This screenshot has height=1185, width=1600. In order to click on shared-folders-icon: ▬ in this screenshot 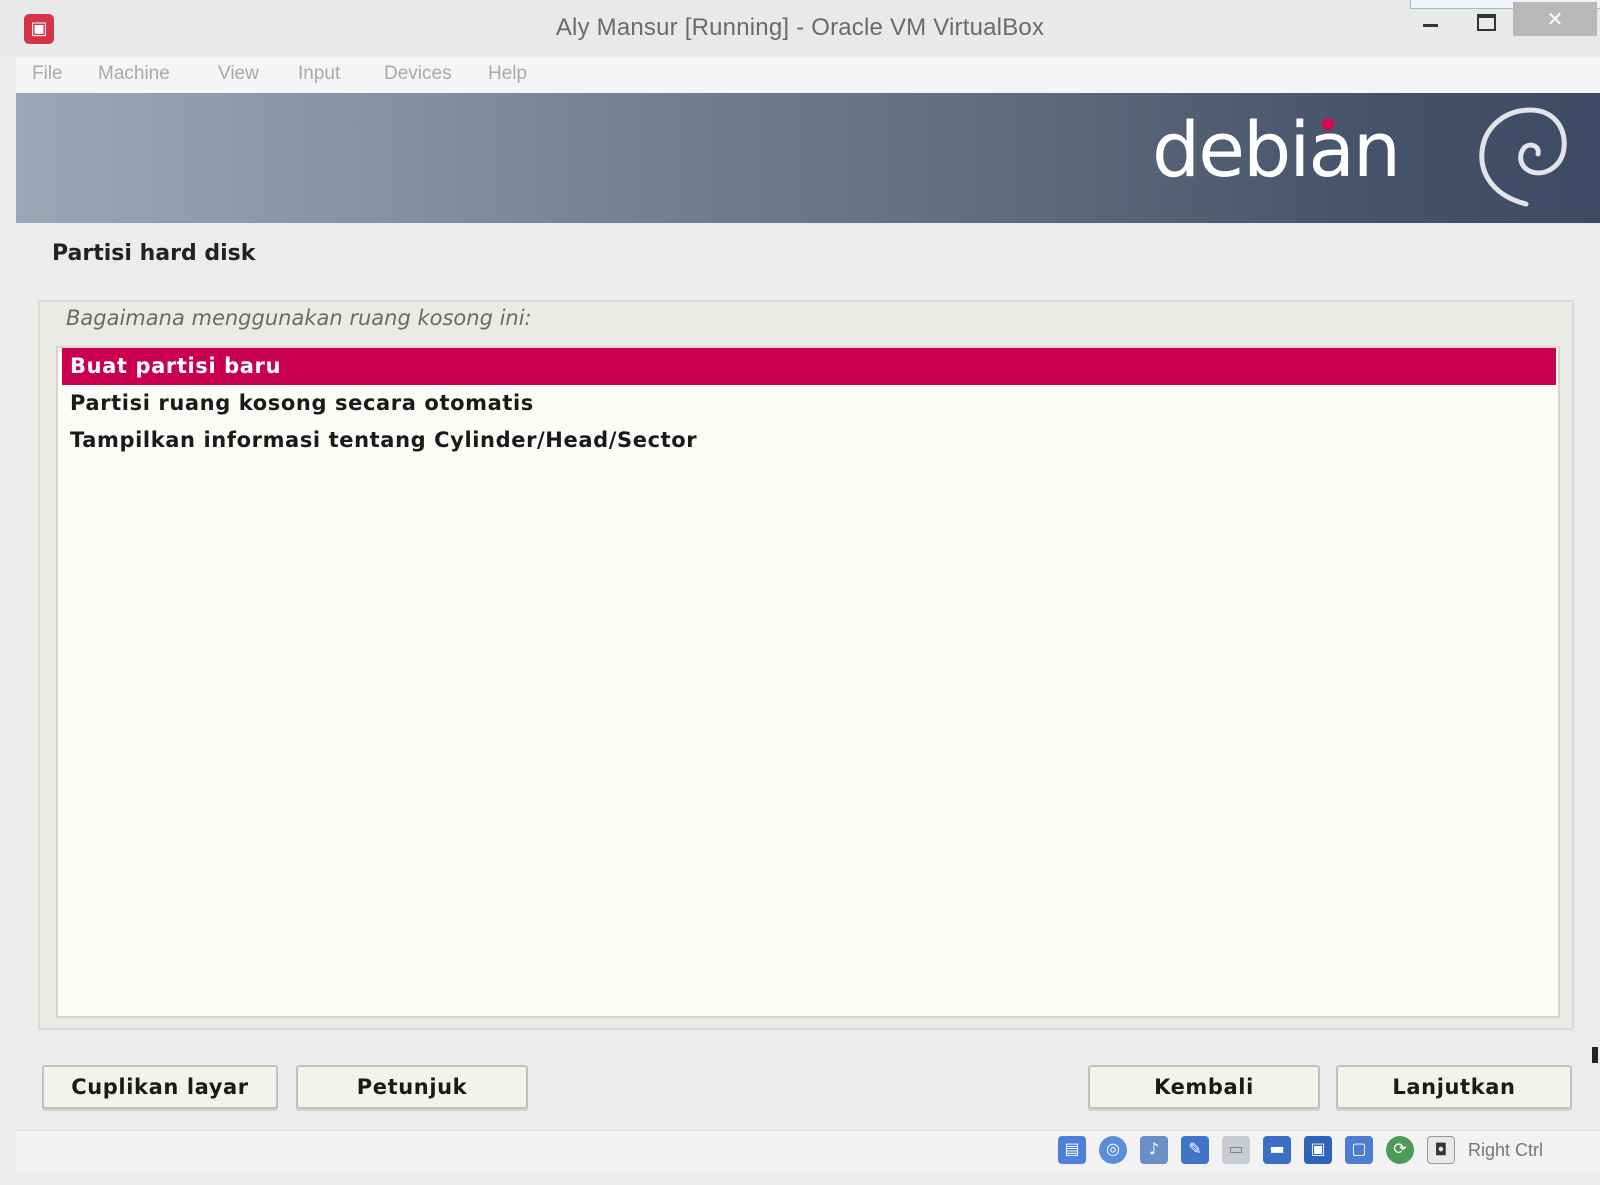, I will do `click(1277, 1150)`.